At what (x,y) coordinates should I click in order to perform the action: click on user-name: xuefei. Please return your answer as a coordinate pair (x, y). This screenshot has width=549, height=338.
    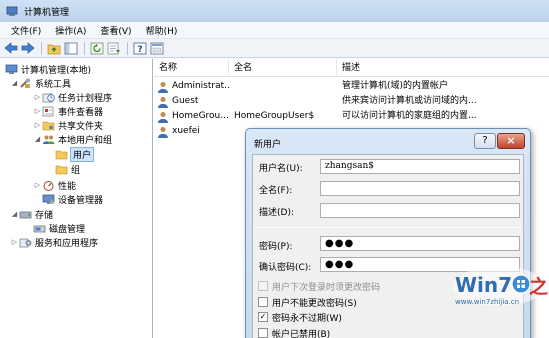
    Looking at the image, I should click on (186, 131).